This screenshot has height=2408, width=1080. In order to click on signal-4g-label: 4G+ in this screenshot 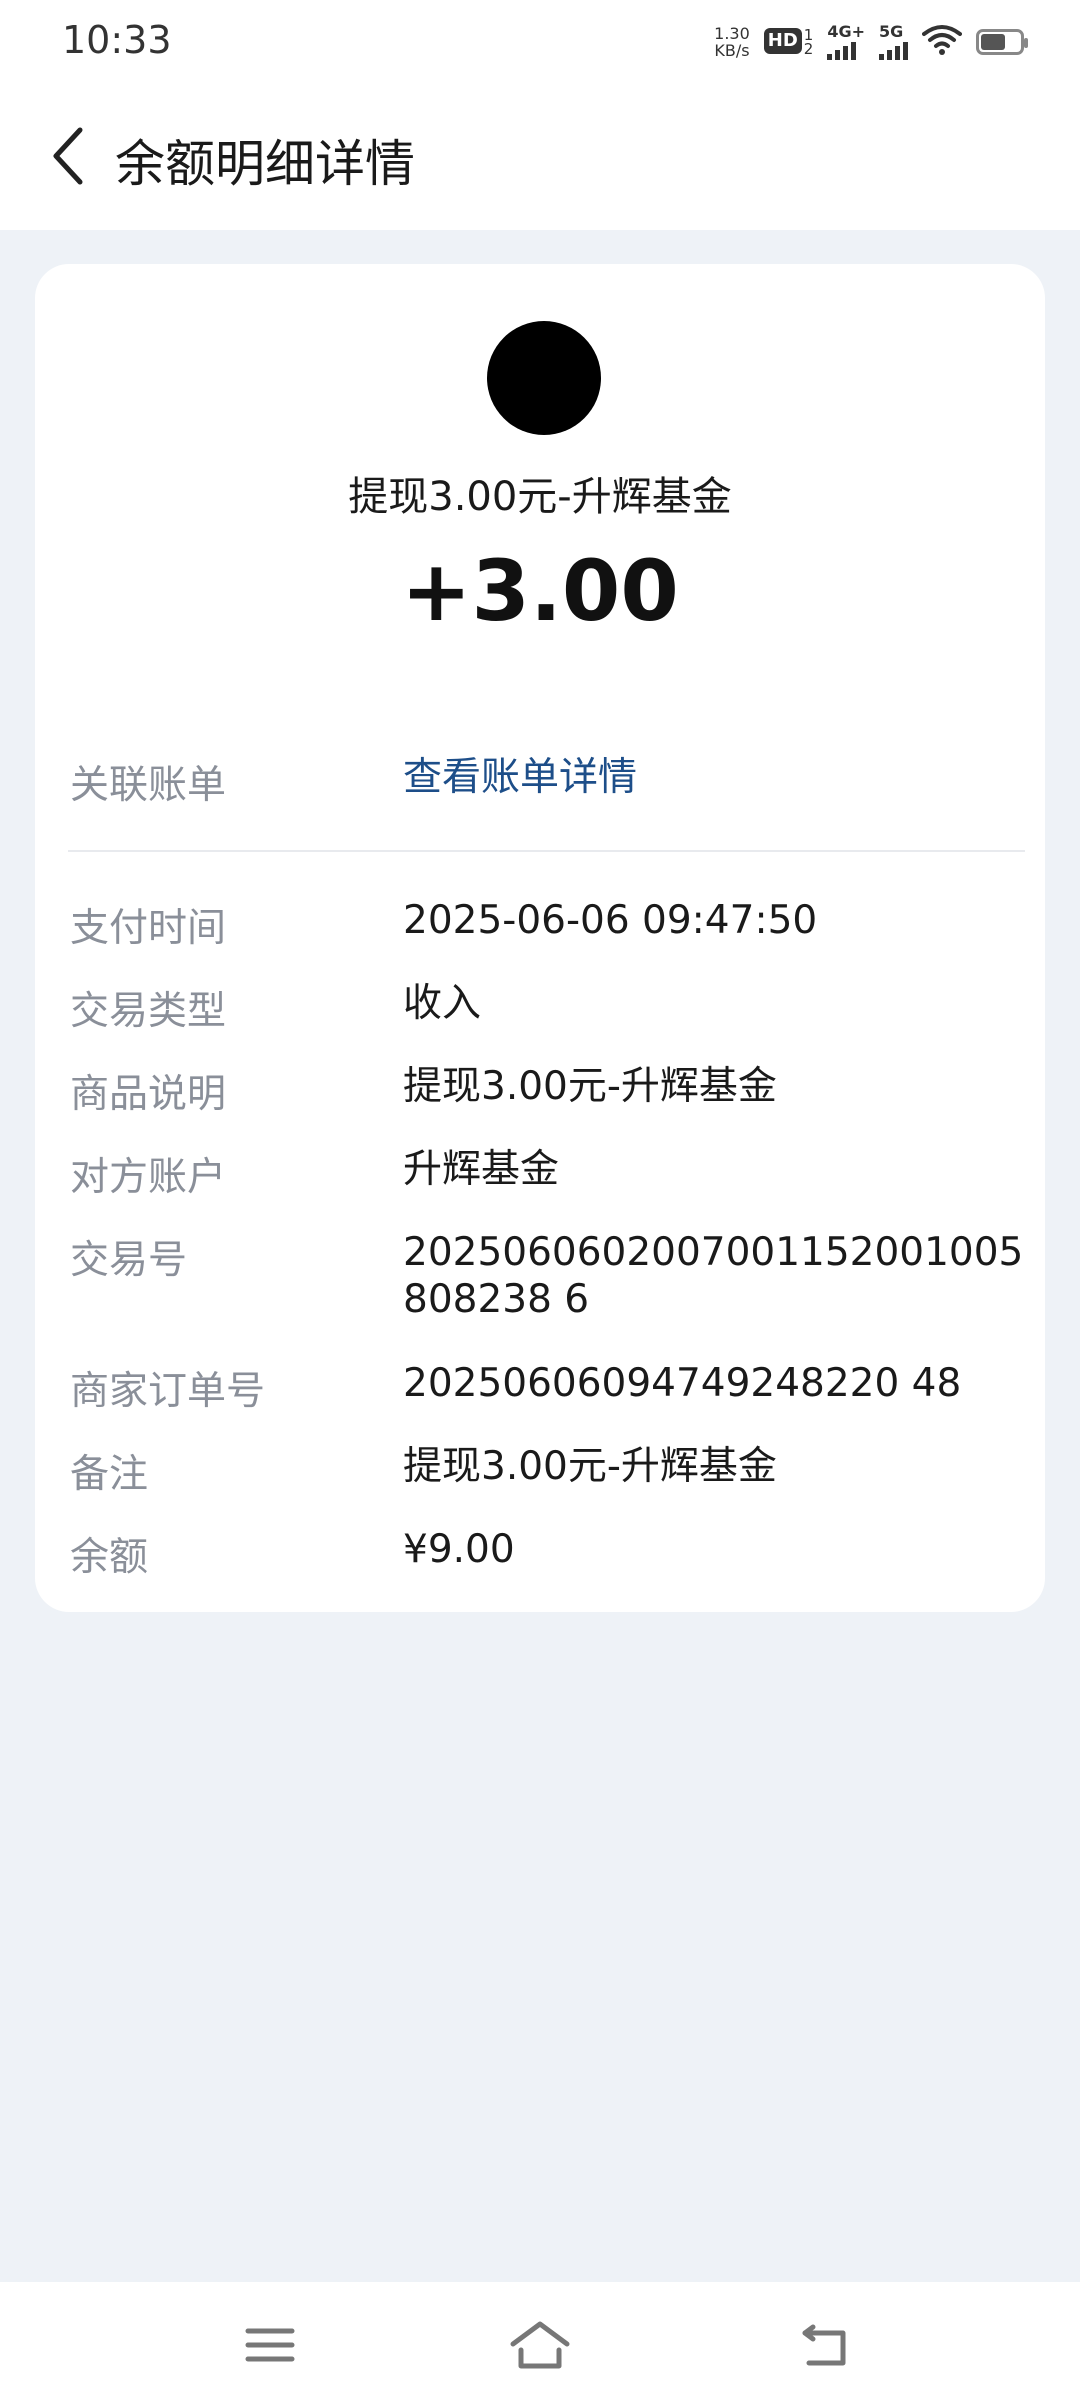, I will do `click(846, 31)`.